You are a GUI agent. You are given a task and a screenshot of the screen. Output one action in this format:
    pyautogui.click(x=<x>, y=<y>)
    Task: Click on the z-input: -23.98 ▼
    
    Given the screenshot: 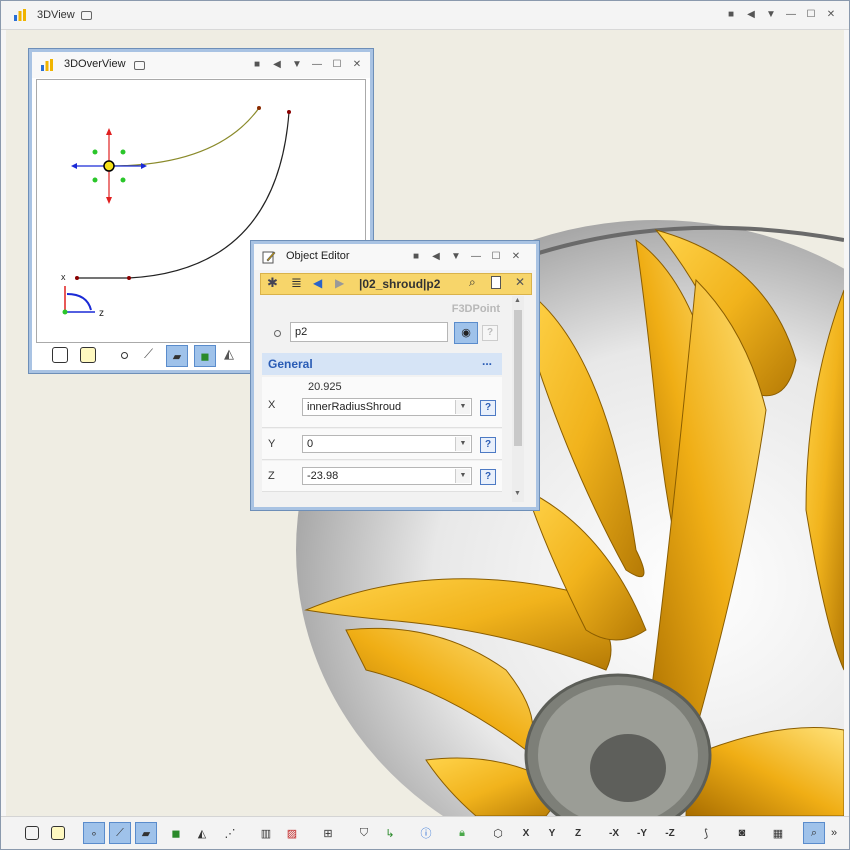 What is the action you would take?
    pyautogui.click(x=387, y=476)
    